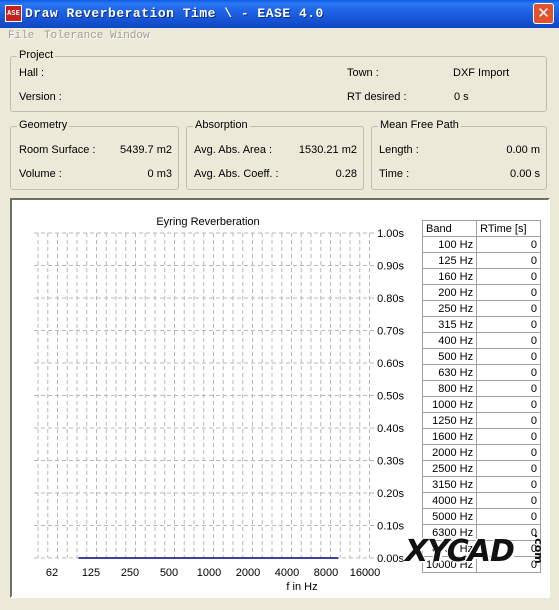 Image resolution: width=559 pixels, height=610 pixels. I want to click on band-cell: 2000 Hz, so click(449, 452).